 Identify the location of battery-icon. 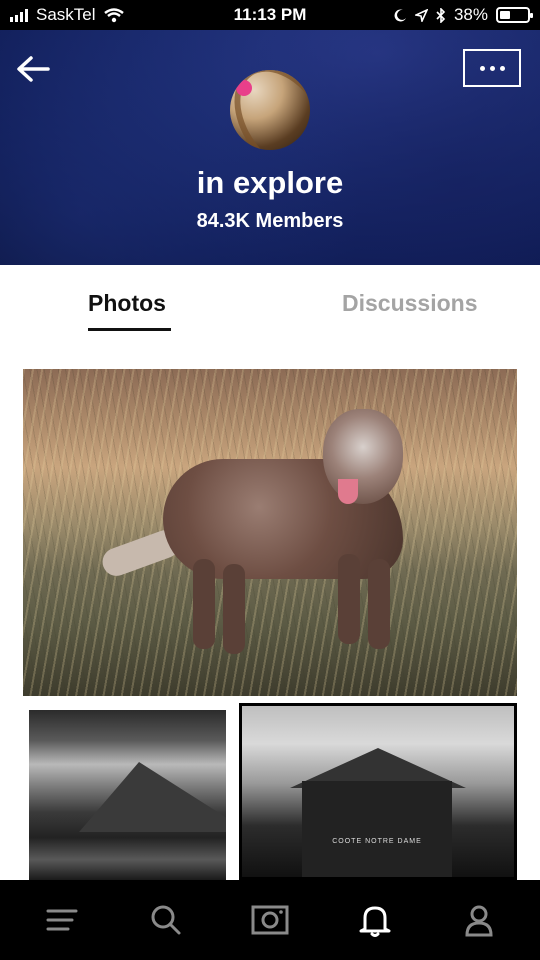
(514, 15).